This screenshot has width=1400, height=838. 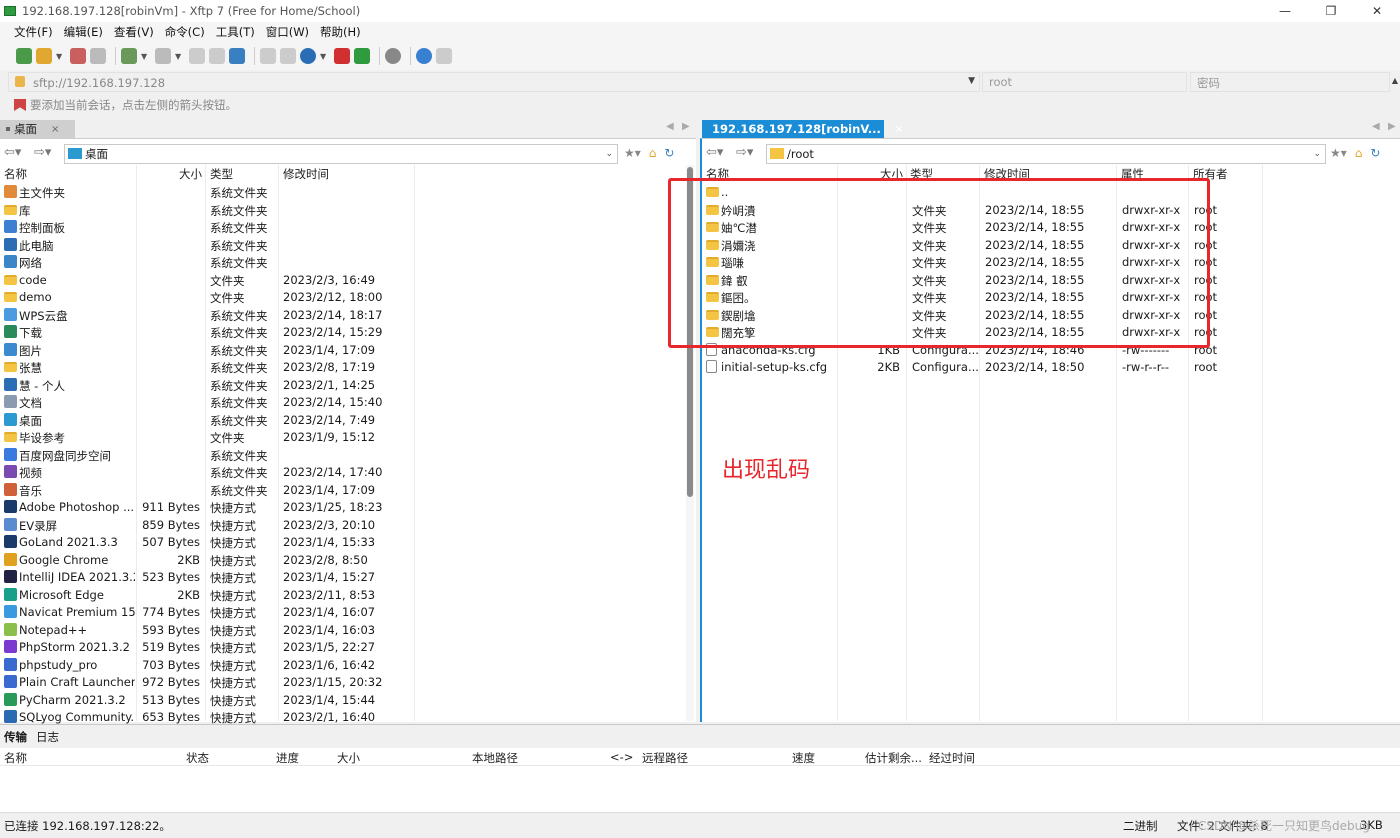 I want to click on list-item: 主文件夹 系统文件夹, so click(x=348, y=192).